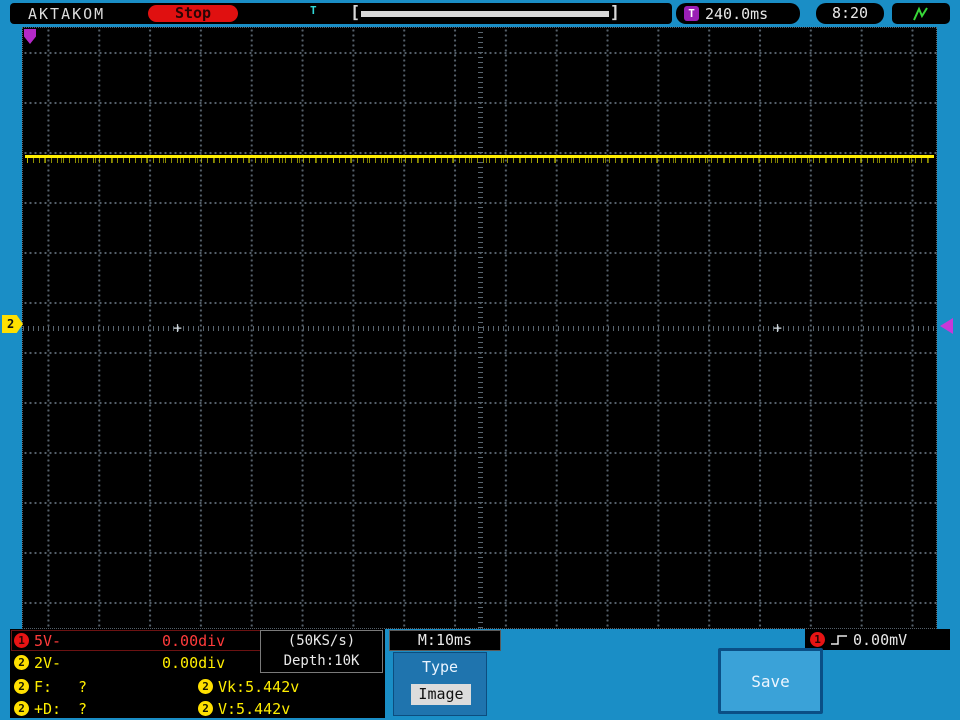 This screenshot has height=720, width=960. I want to click on usb-segment, so click(921, 13).